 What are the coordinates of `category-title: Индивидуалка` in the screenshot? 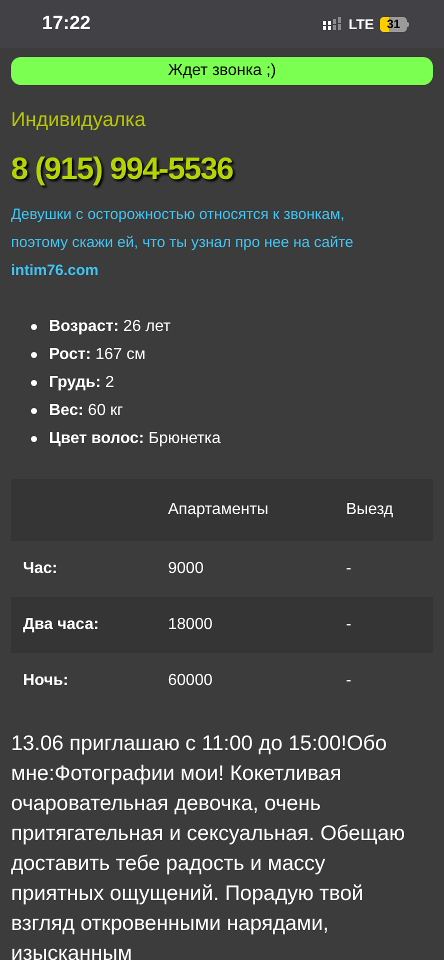 It's located at (79, 120).